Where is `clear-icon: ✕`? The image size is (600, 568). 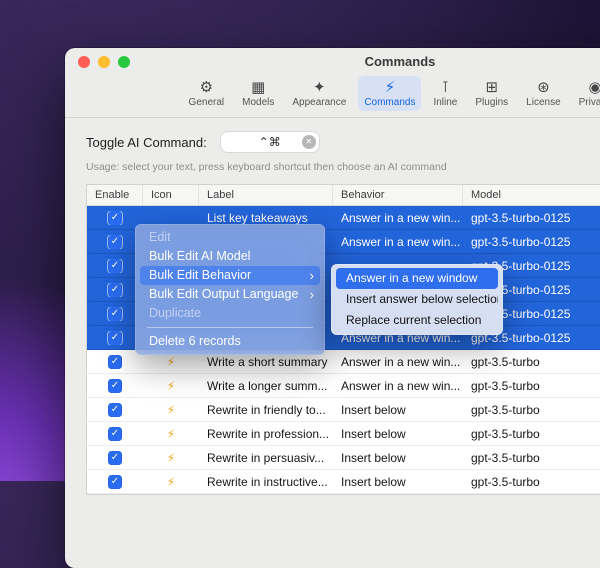 clear-icon: ✕ is located at coordinates (309, 141).